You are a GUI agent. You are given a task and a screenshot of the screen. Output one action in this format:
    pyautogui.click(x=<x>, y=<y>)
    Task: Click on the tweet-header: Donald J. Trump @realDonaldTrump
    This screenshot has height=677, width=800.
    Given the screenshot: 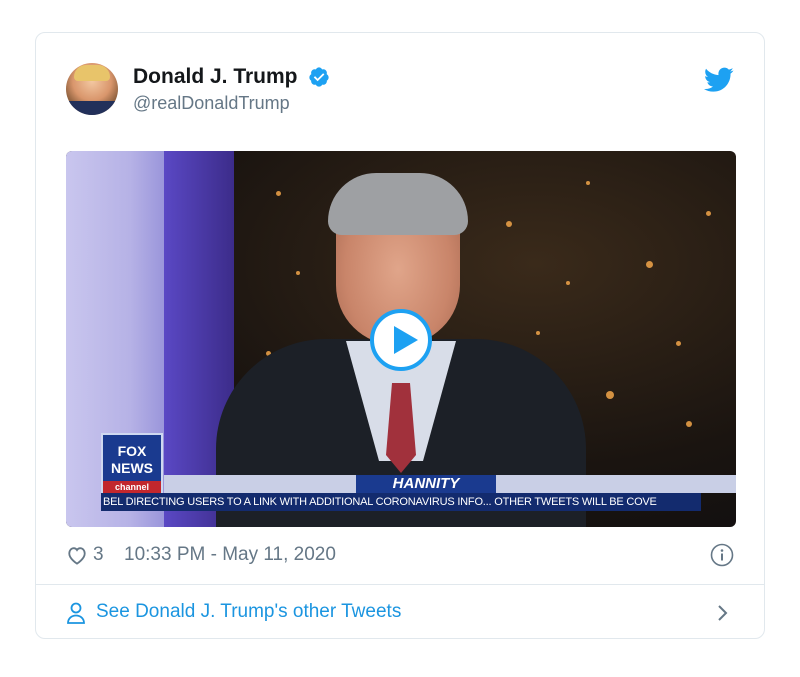 What is the action you would take?
    pyautogui.click(x=400, y=91)
    